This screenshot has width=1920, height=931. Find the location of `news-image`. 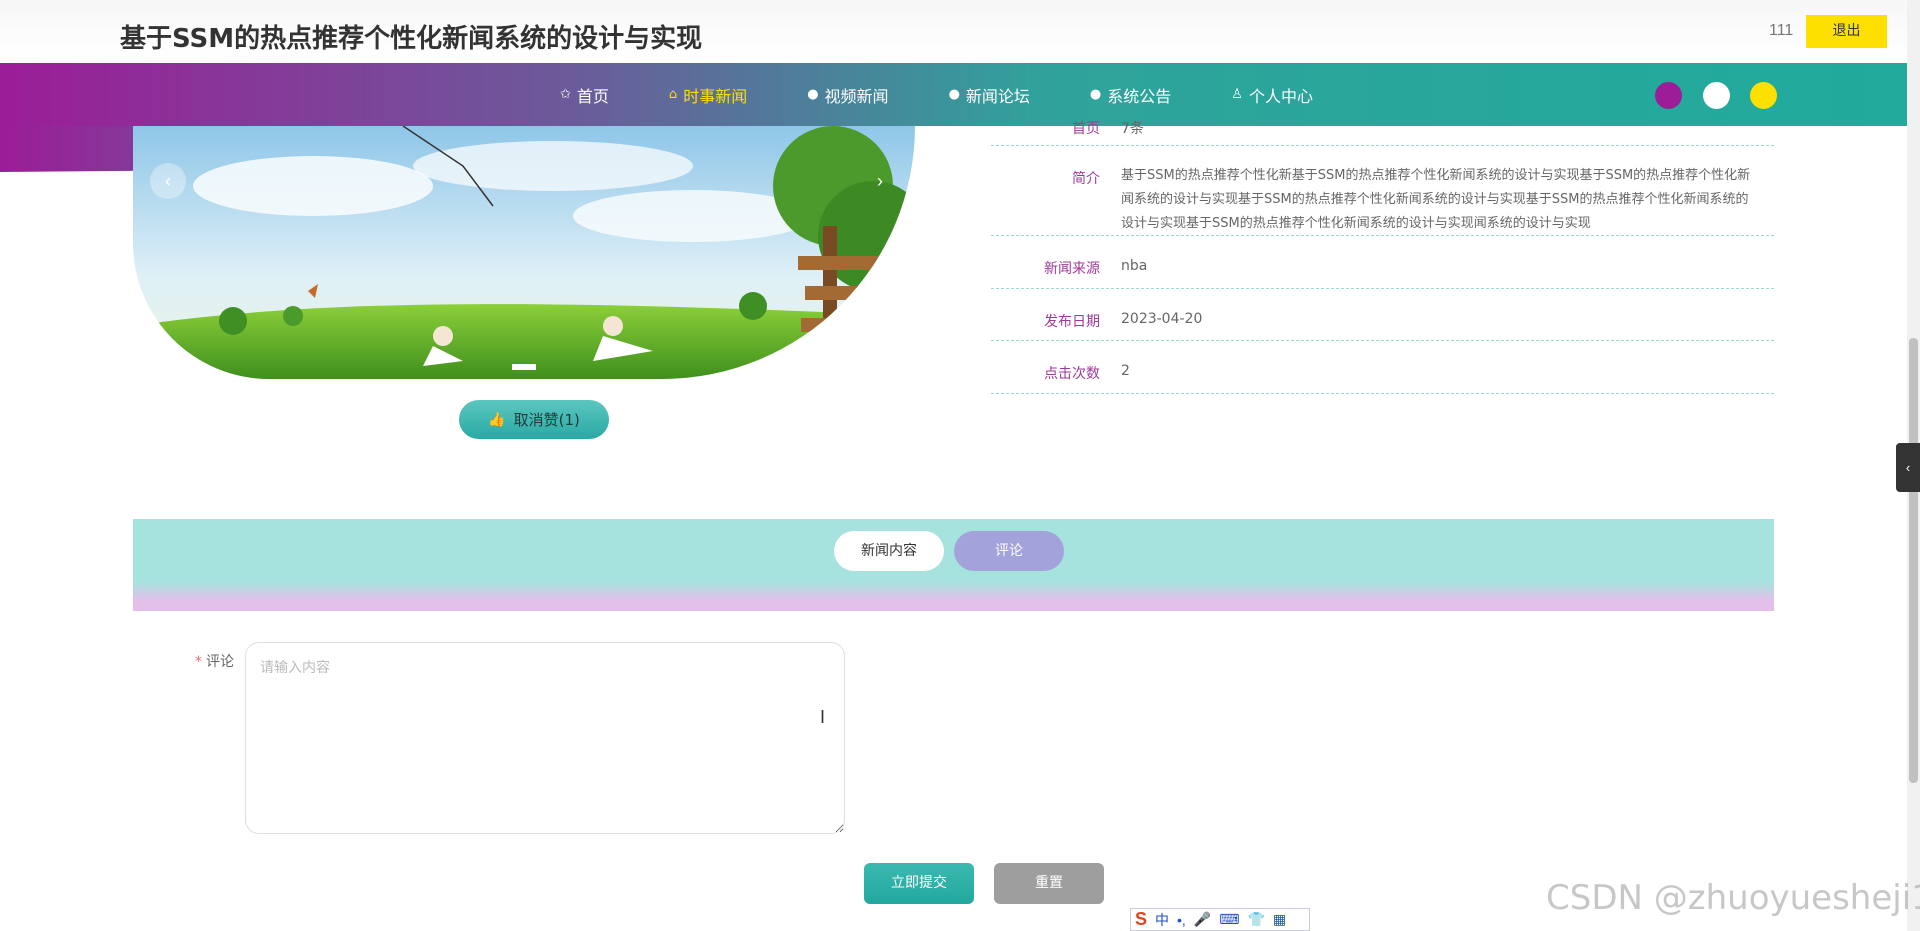

news-image is located at coordinates (524, 252).